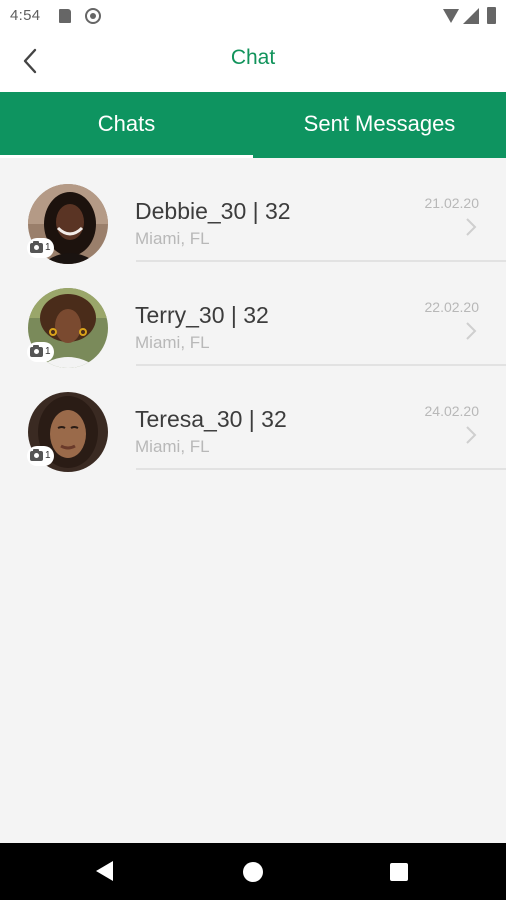 The width and height of the screenshot is (506, 900). Describe the element at coordinates (25, 15) in the screenshot. I see `status-time: 4:54` at that location.